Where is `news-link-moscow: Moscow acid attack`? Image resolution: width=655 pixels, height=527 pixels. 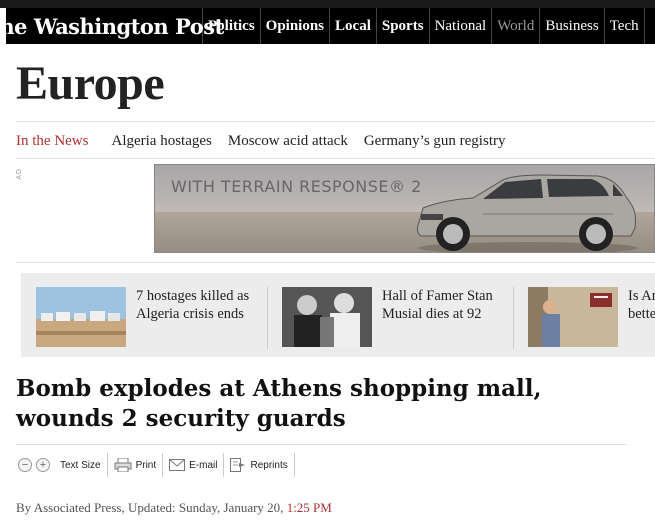
news-link-moscow: Moscow acid attack is located at coordinates (288, 141).